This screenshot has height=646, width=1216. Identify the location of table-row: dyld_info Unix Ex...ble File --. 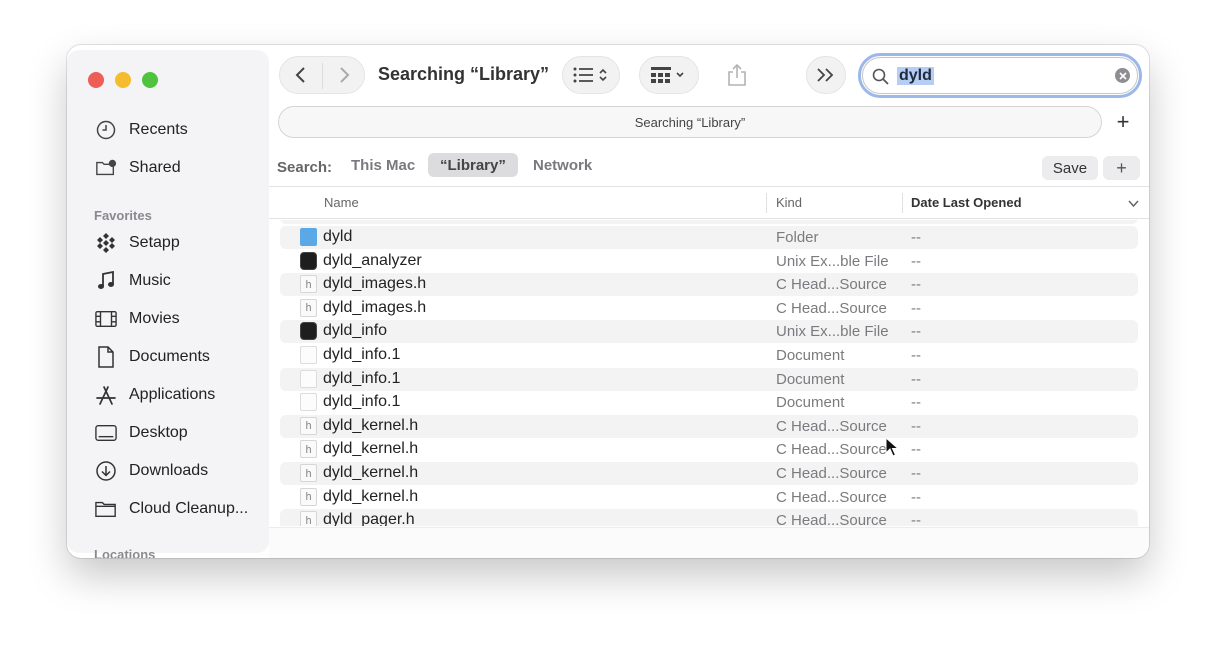
(709, 332).